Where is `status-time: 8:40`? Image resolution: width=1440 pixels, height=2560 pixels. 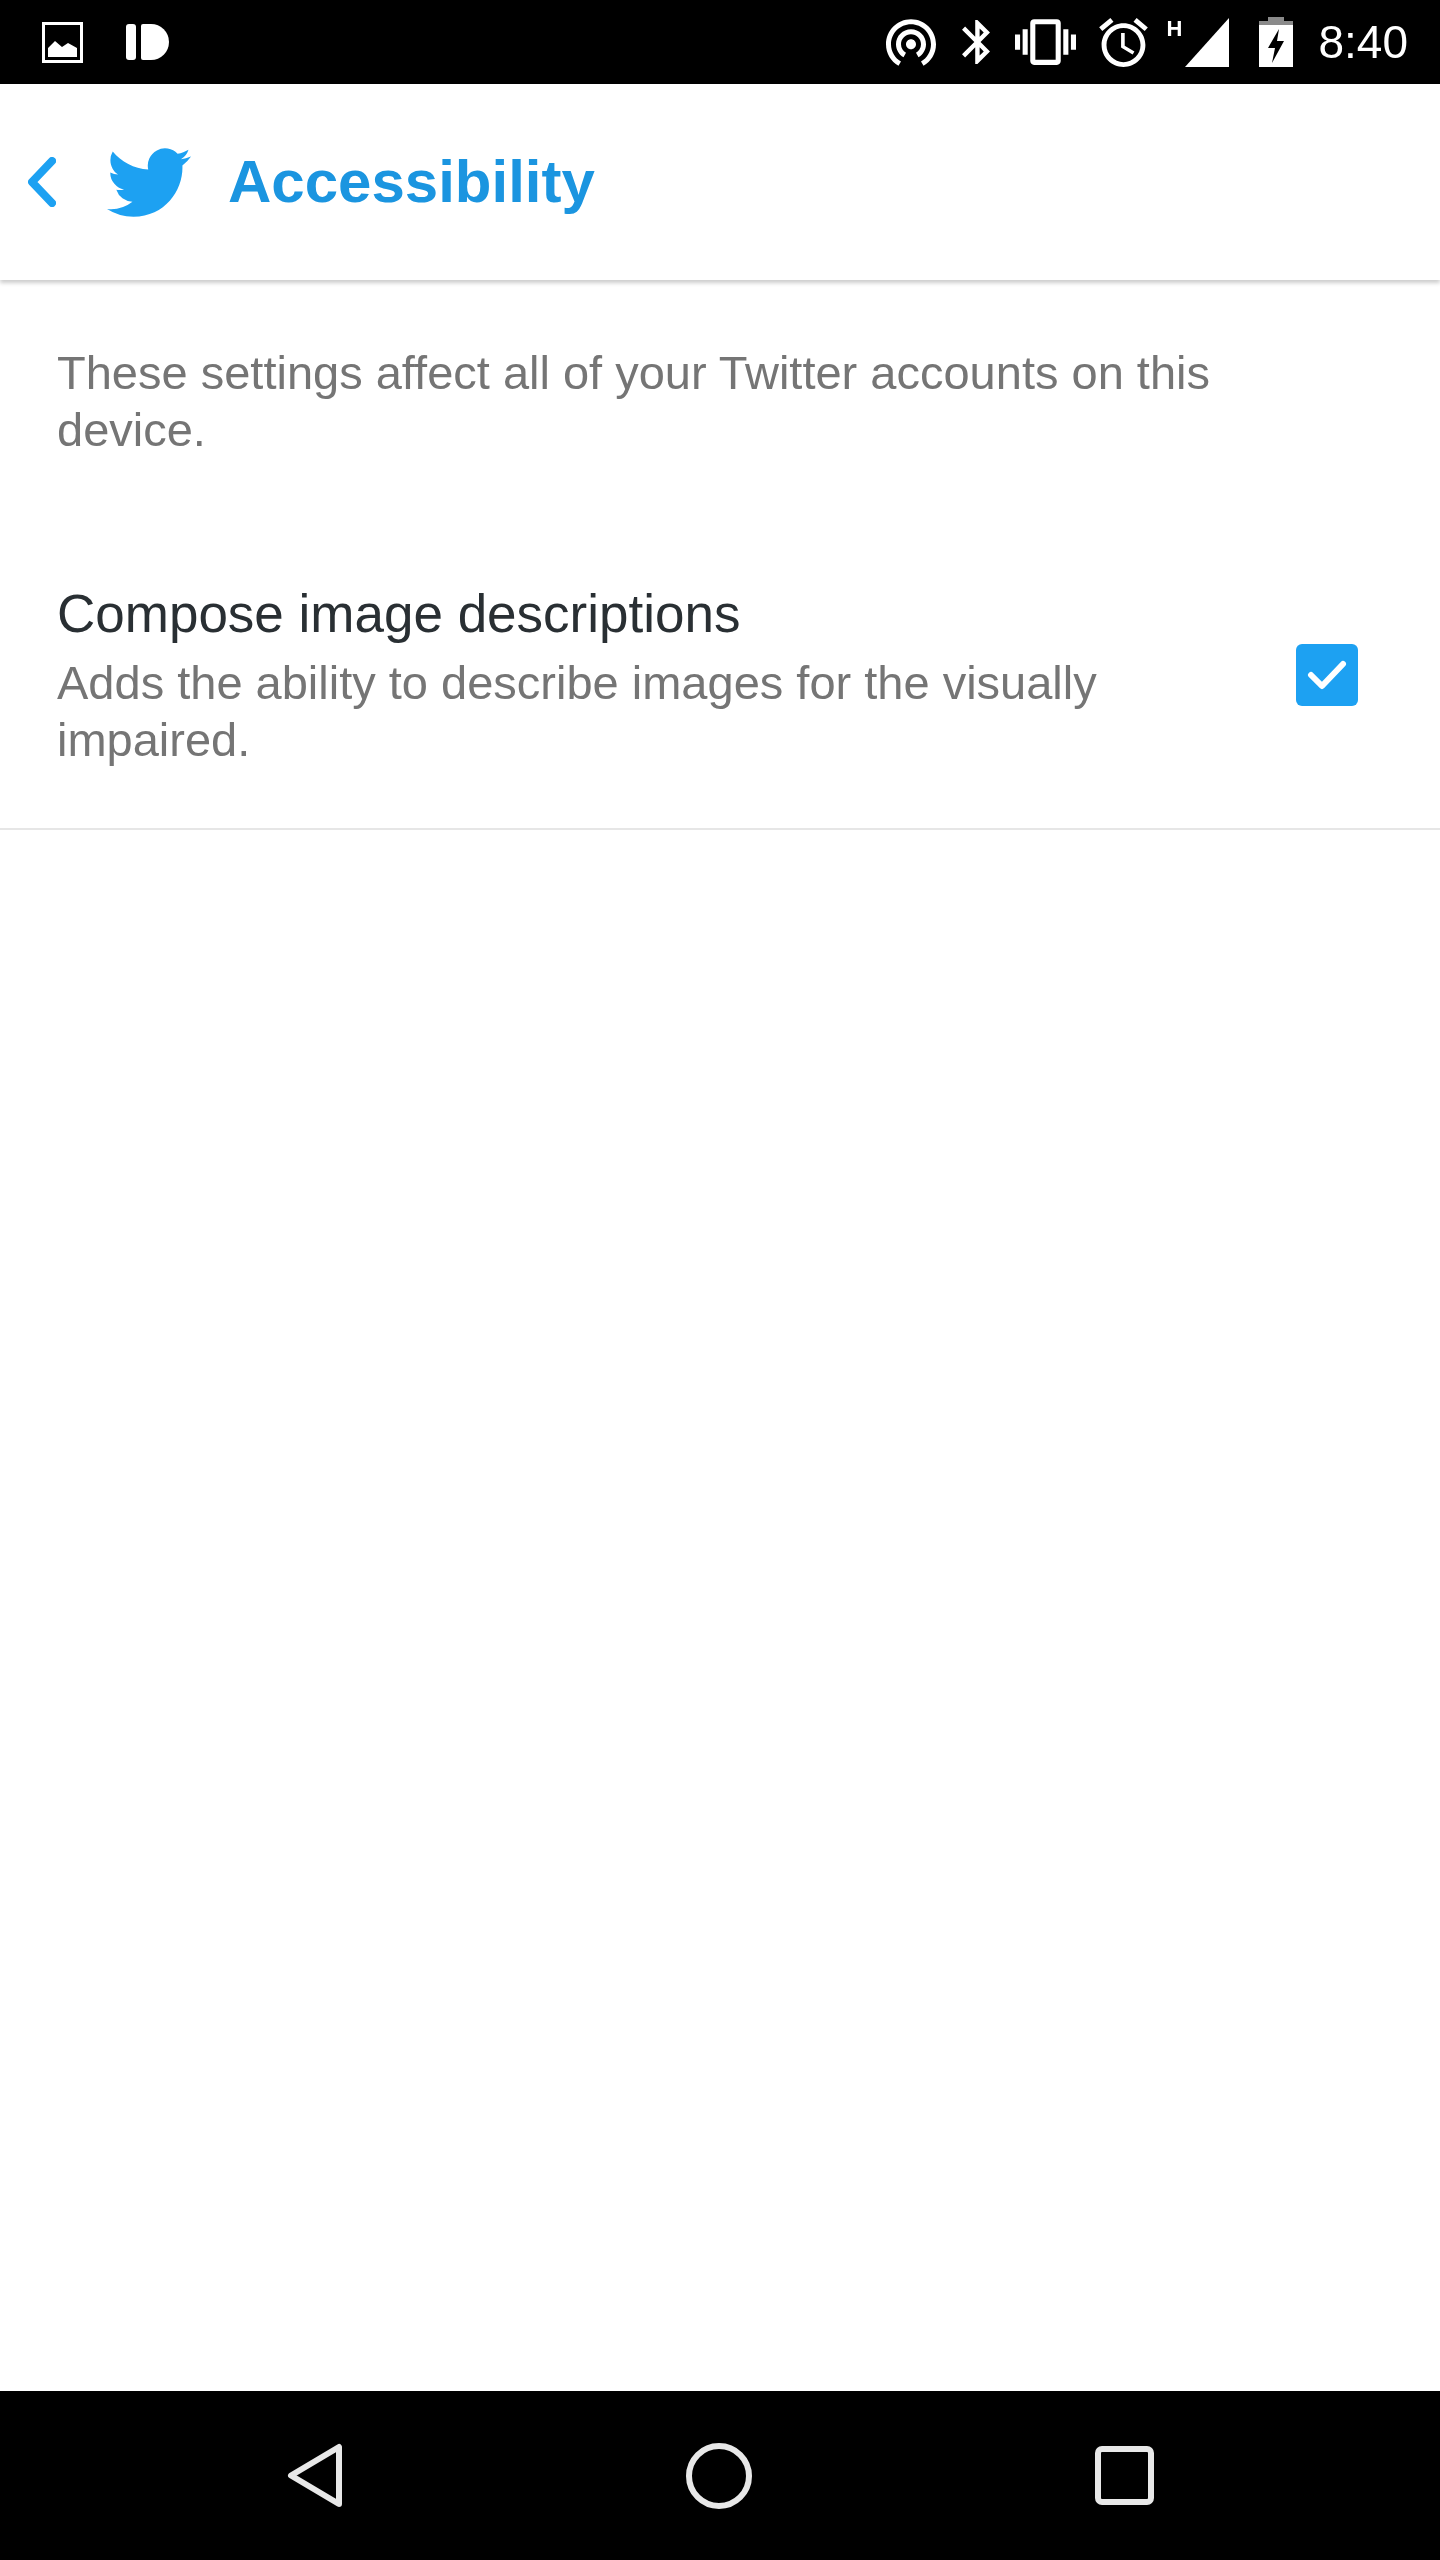 status-time: 8:40 is located at coordinates (1363, 42).